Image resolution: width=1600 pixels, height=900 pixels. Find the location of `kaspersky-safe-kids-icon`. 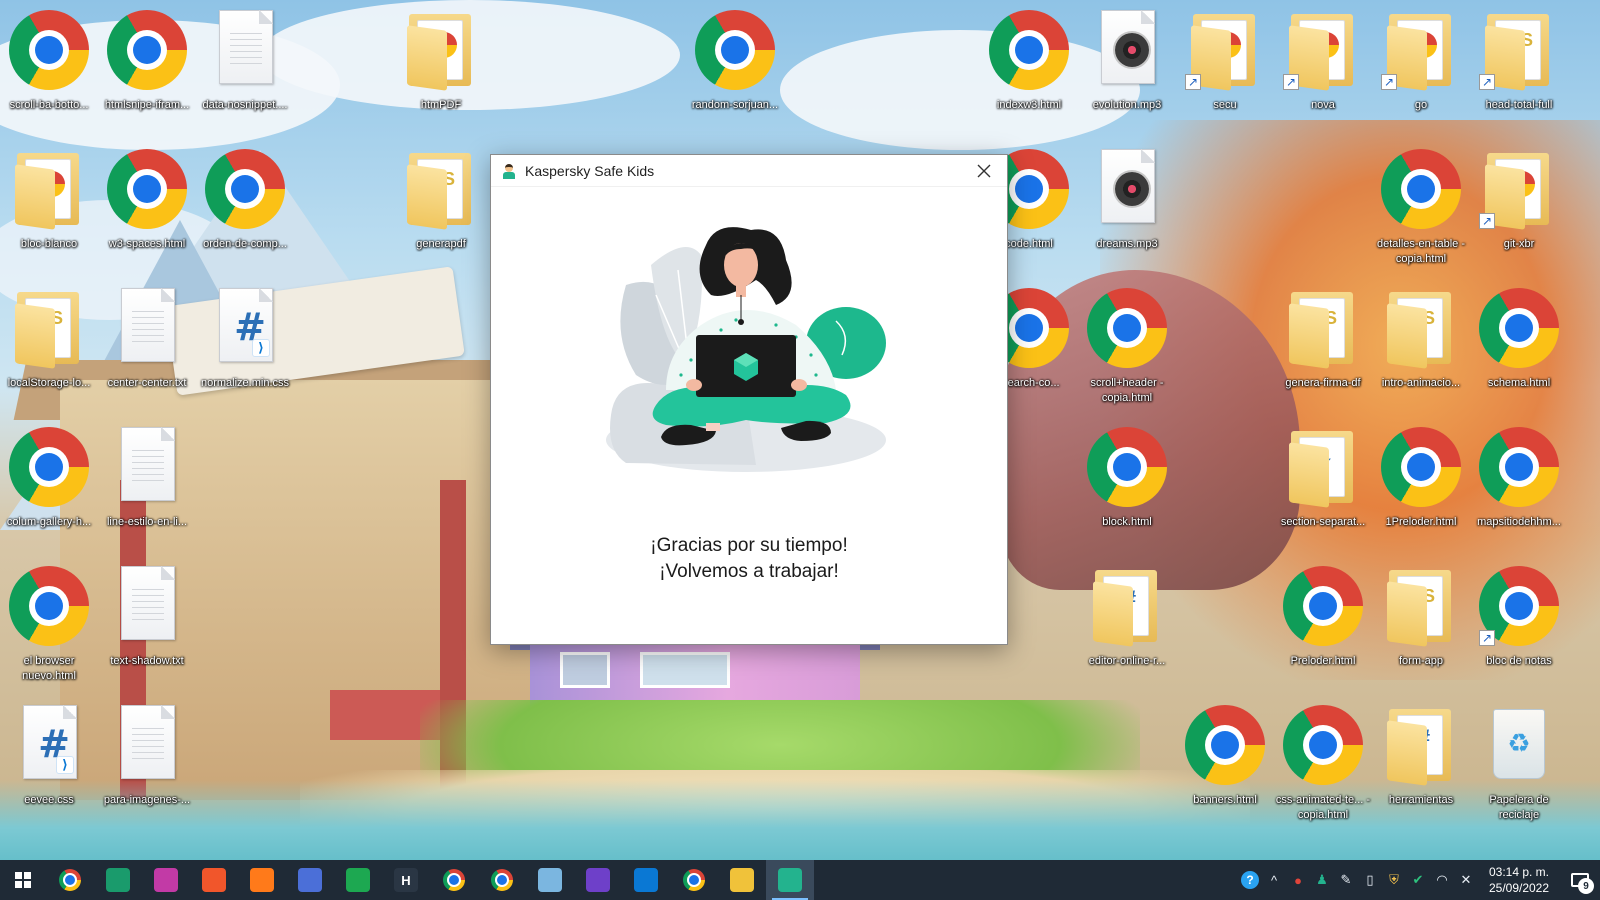

kaspersky-safe-kids-icon is located at coordinates (790, 880).